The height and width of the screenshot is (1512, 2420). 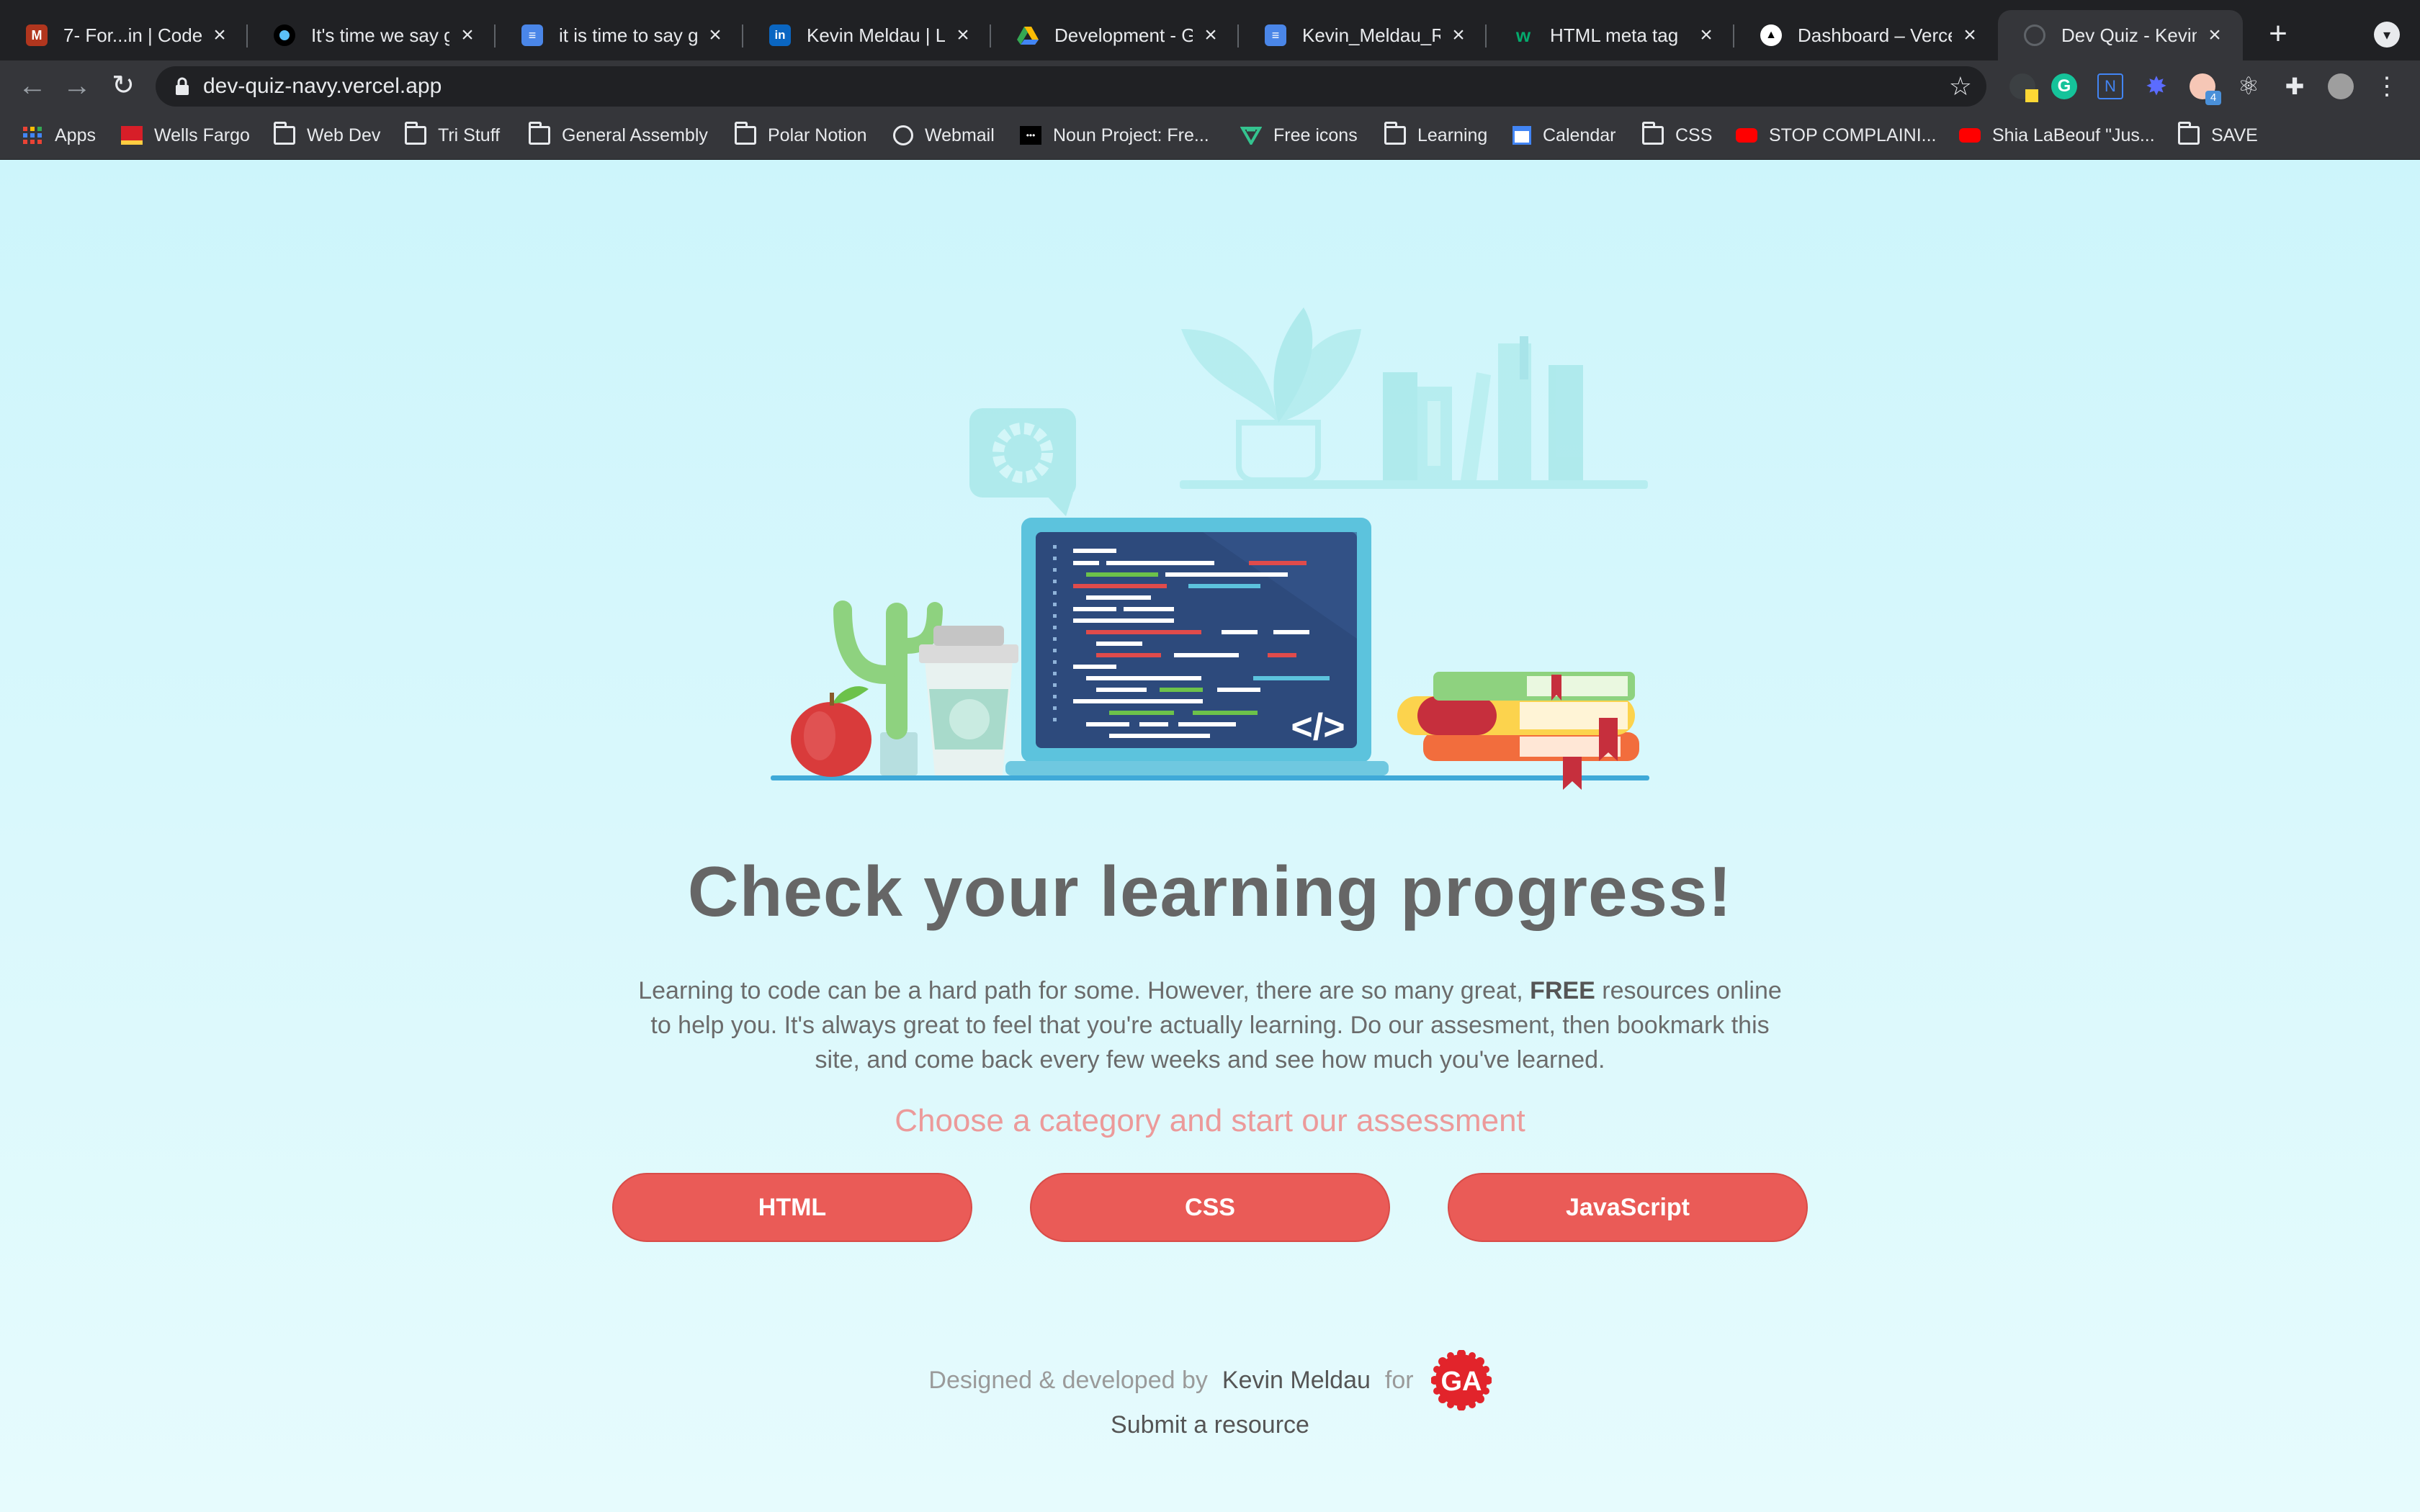 What do you see at coordinates (2156, 86) in the screenshot?
I see `gear-extension-icon: ✸` at bounding box center [2156, 86].